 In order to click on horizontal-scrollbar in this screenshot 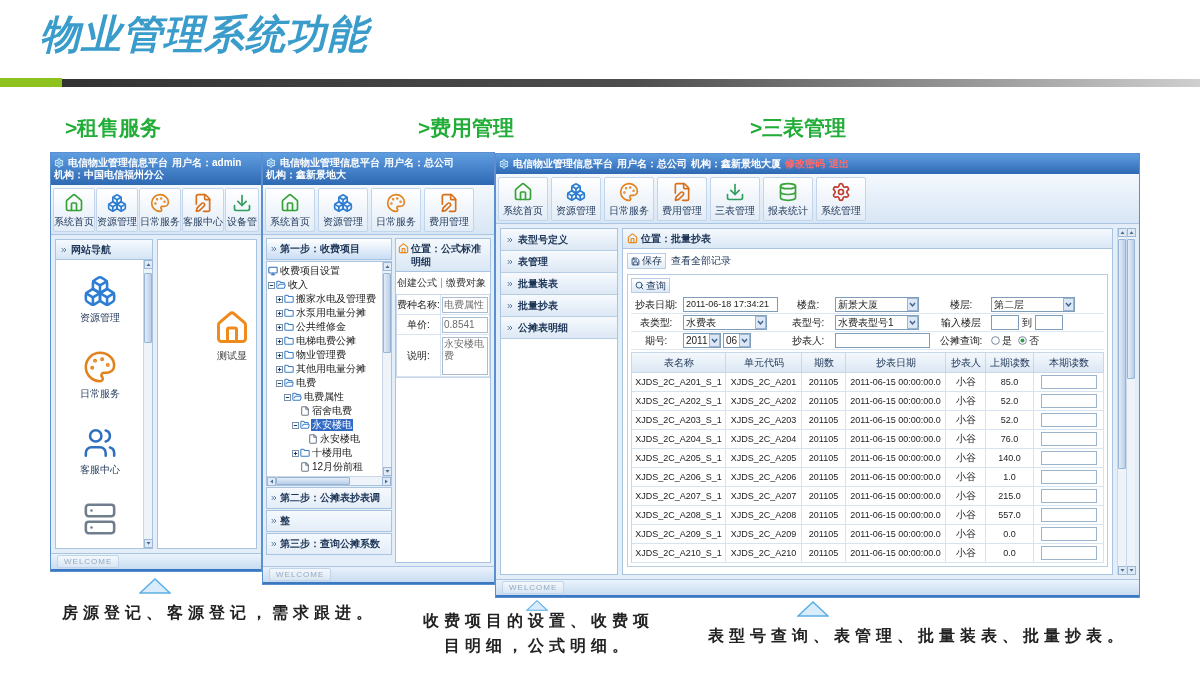, I will do `click(329, 480)`.